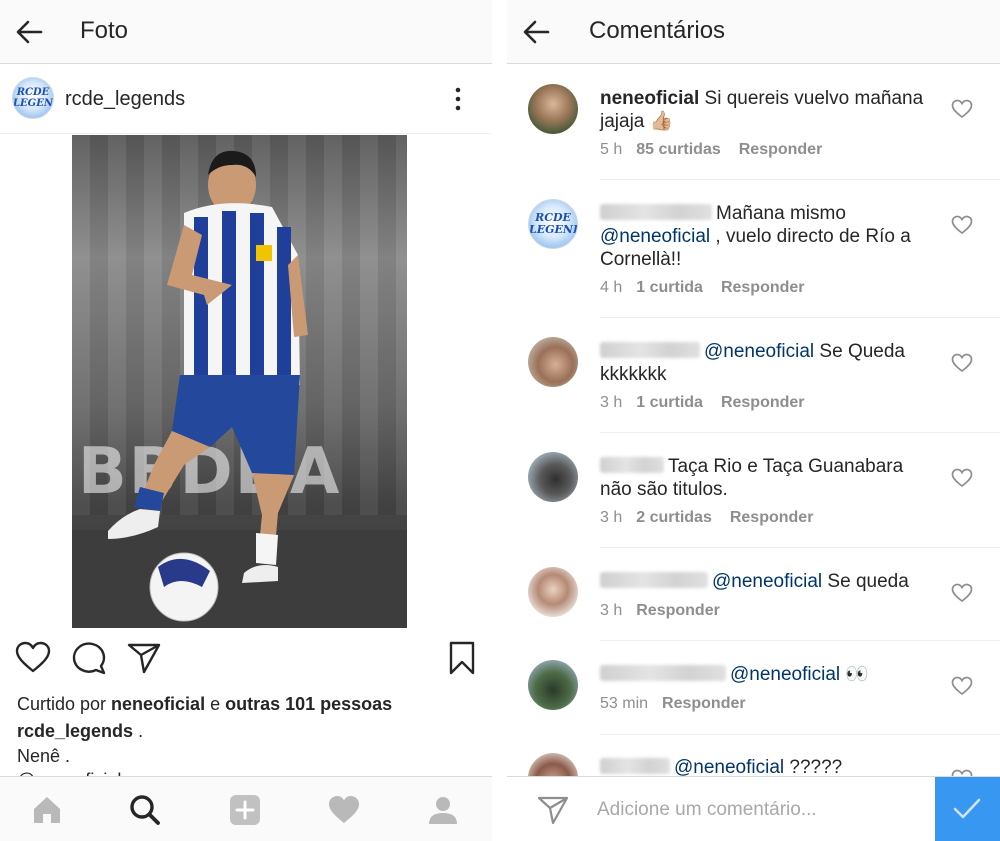 This screenshot has width=1000, height=841. I want to click on home-icon, so click(47, 810).